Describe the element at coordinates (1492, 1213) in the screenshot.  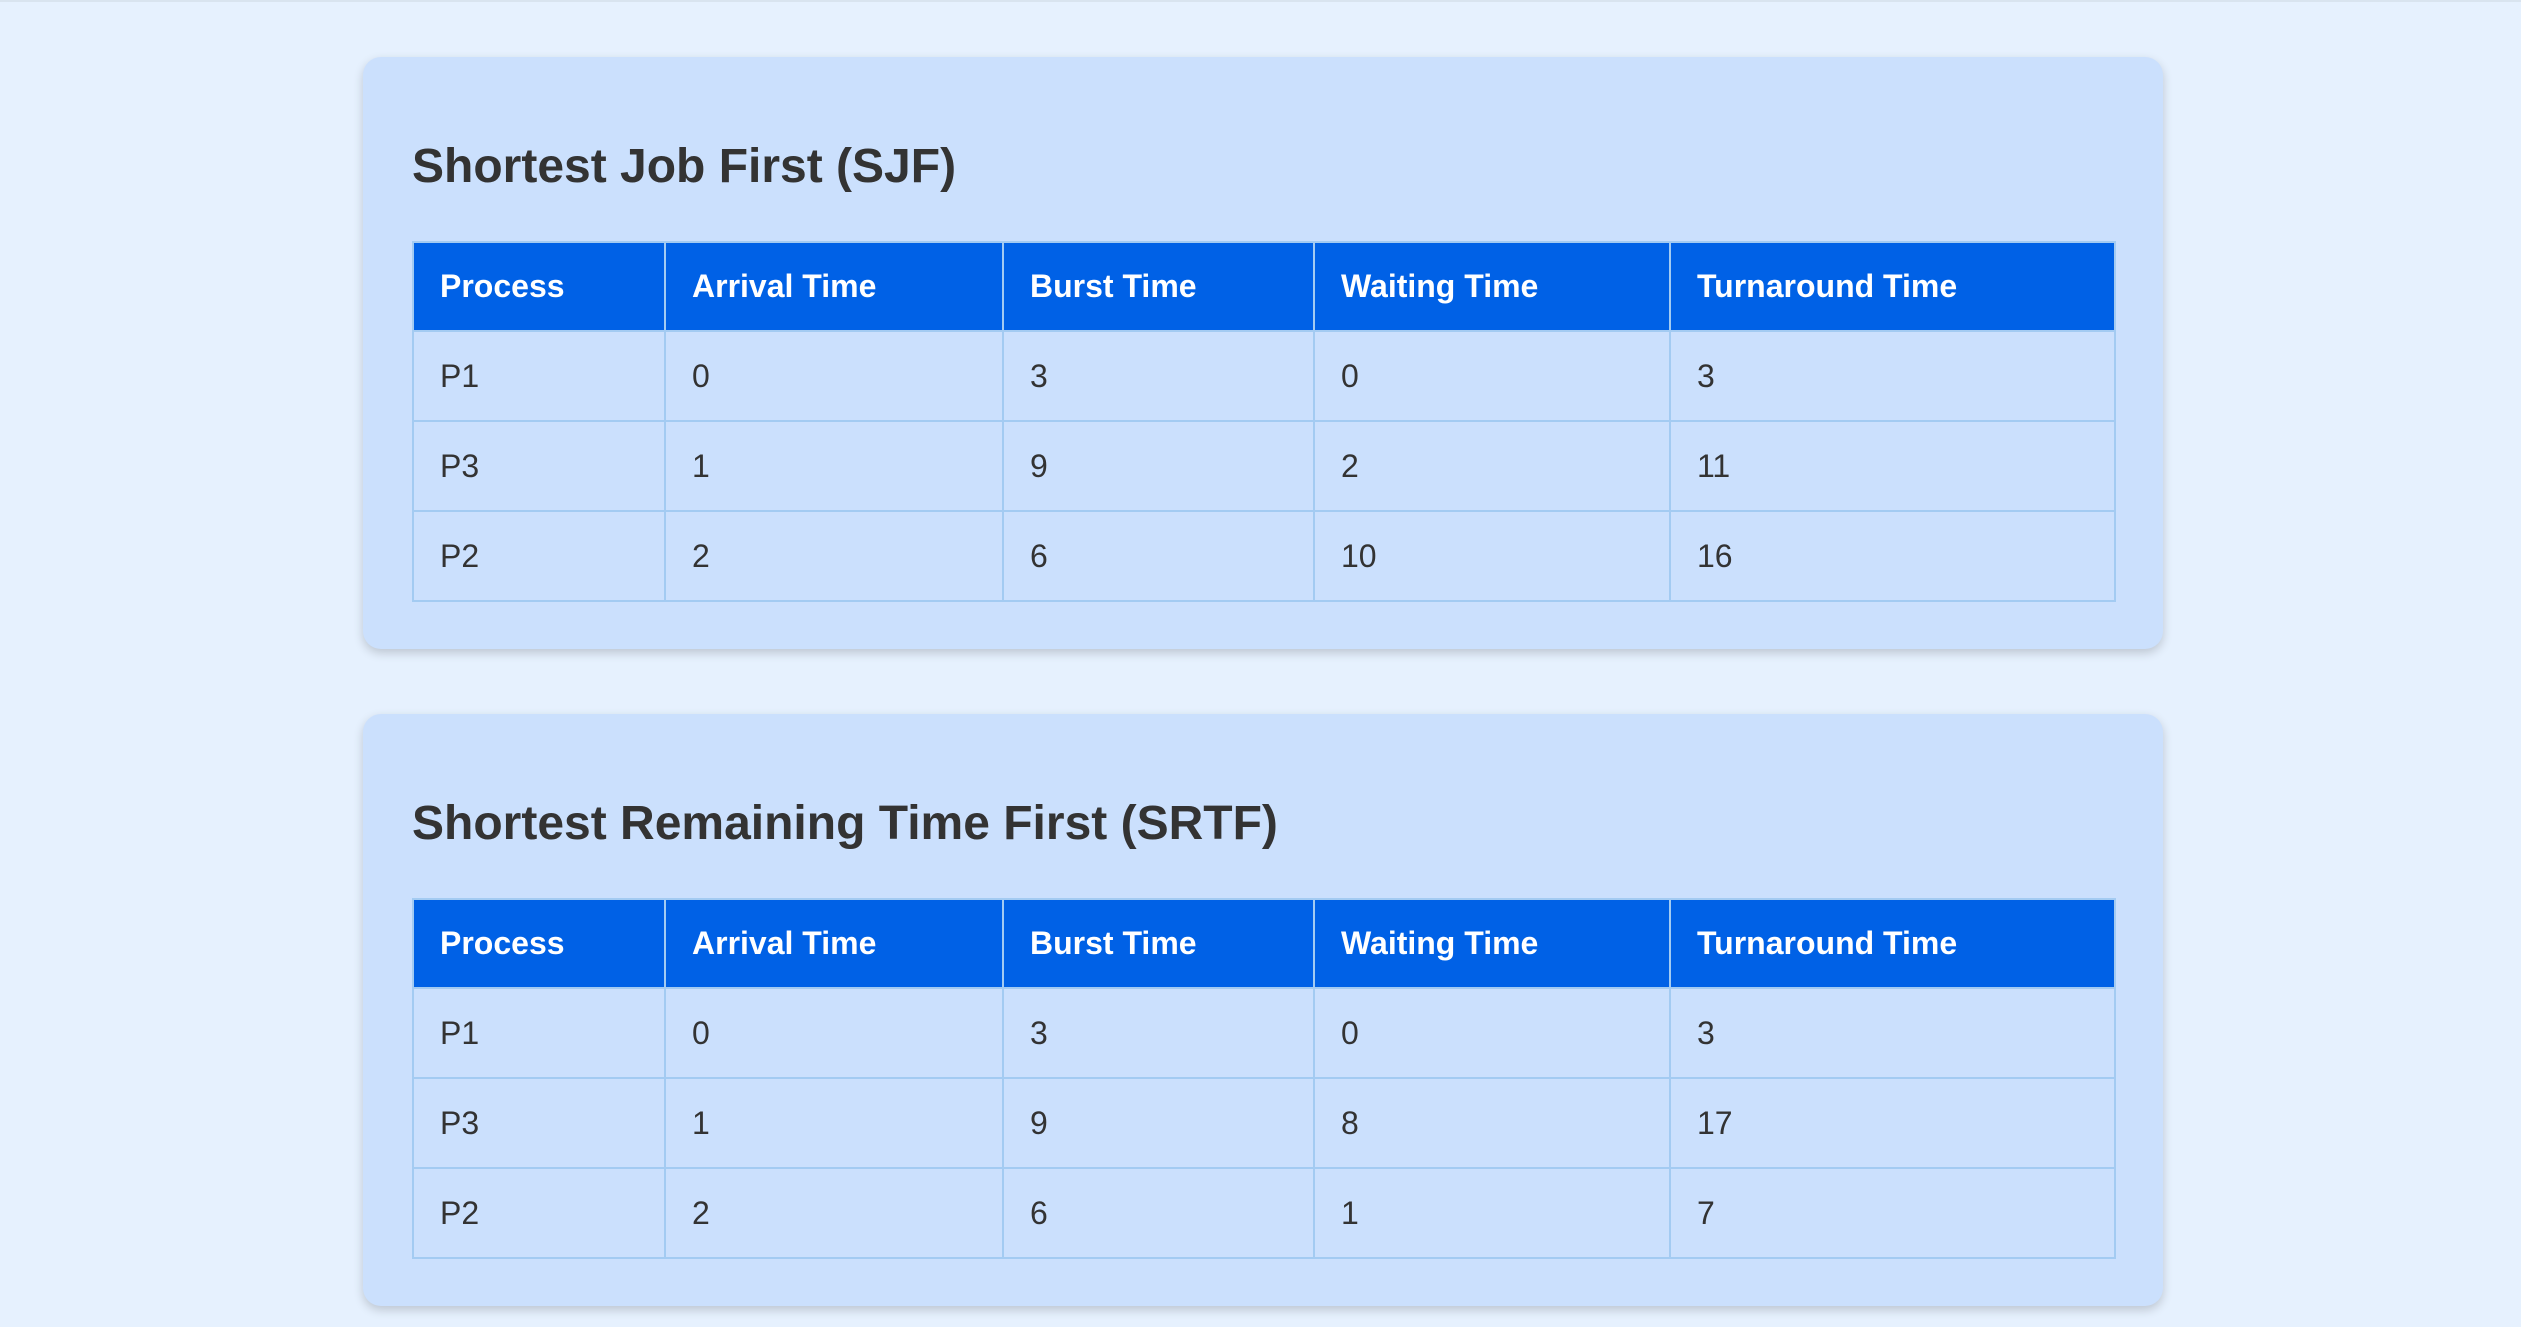
I see `cell-waiting-time: 1` at that location.